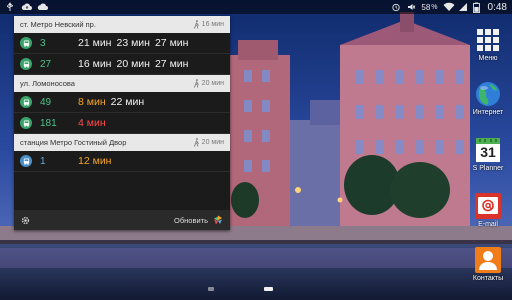  Describe the element at coordinates (268, 289) in the screenshot. I see `page-dot-active` at that location.